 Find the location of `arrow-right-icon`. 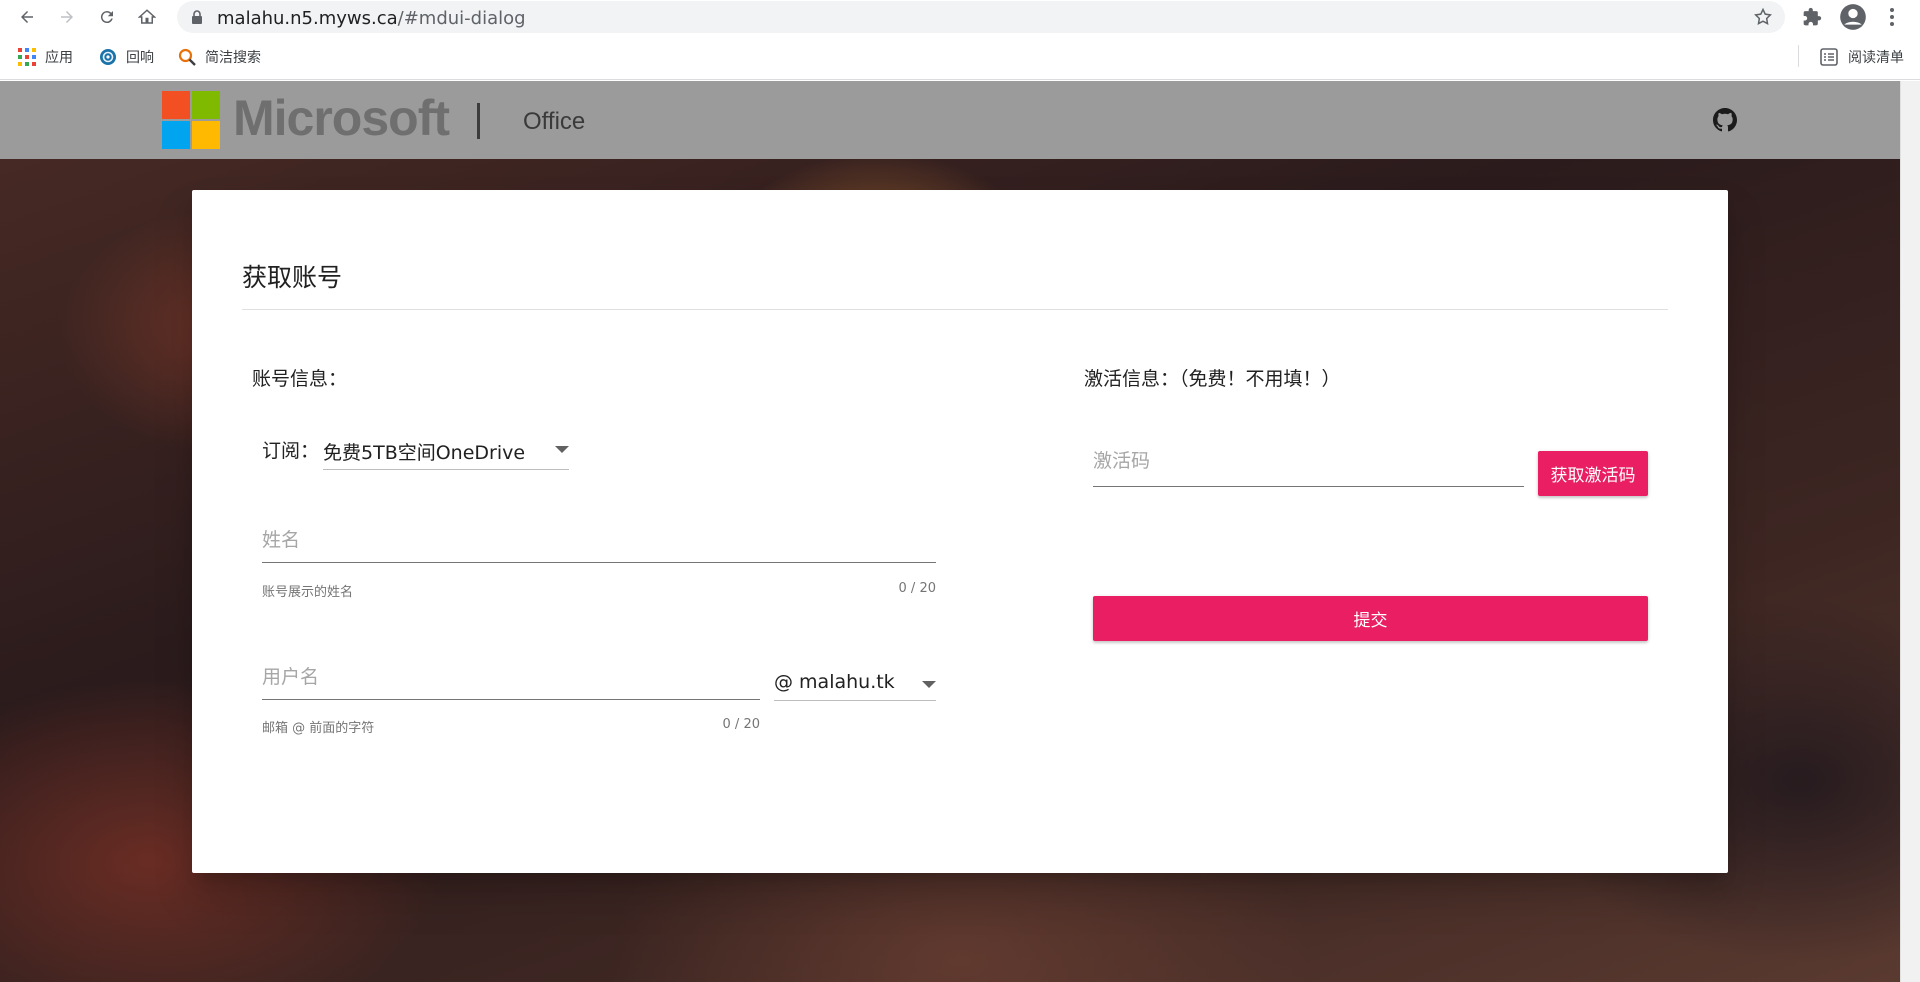

arrow-right-icon is located at coordinates (67, 17).